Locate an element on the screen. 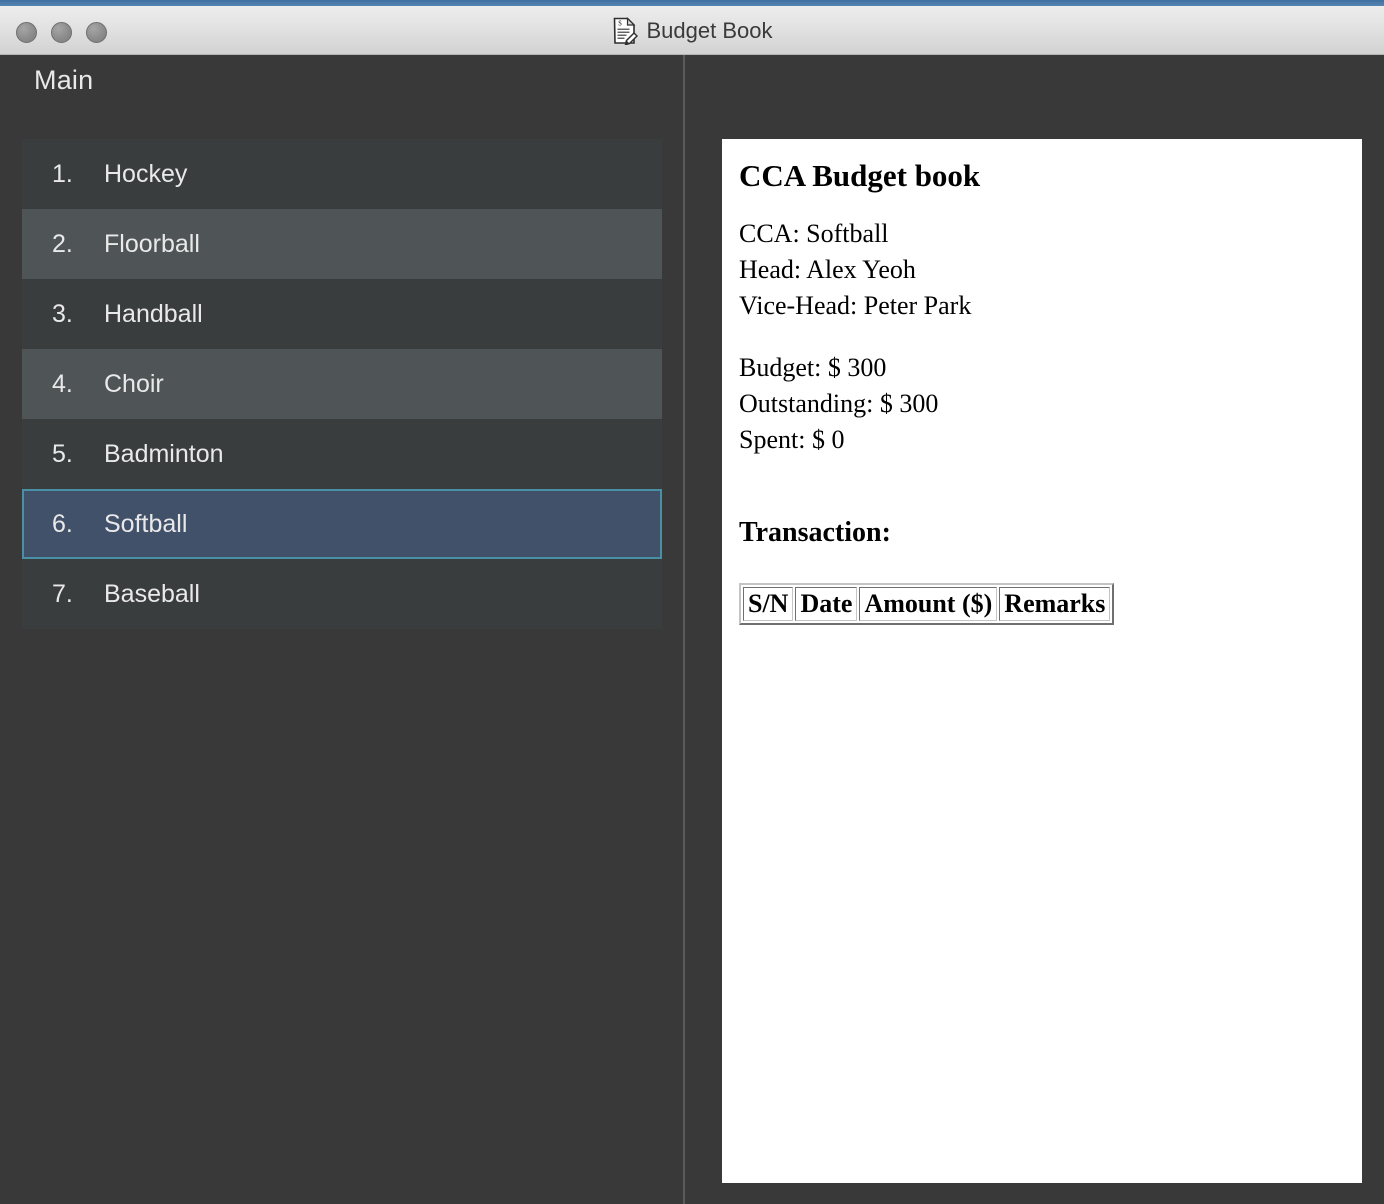  list-item: 1. Hockey is located at coordinates (342, 174).